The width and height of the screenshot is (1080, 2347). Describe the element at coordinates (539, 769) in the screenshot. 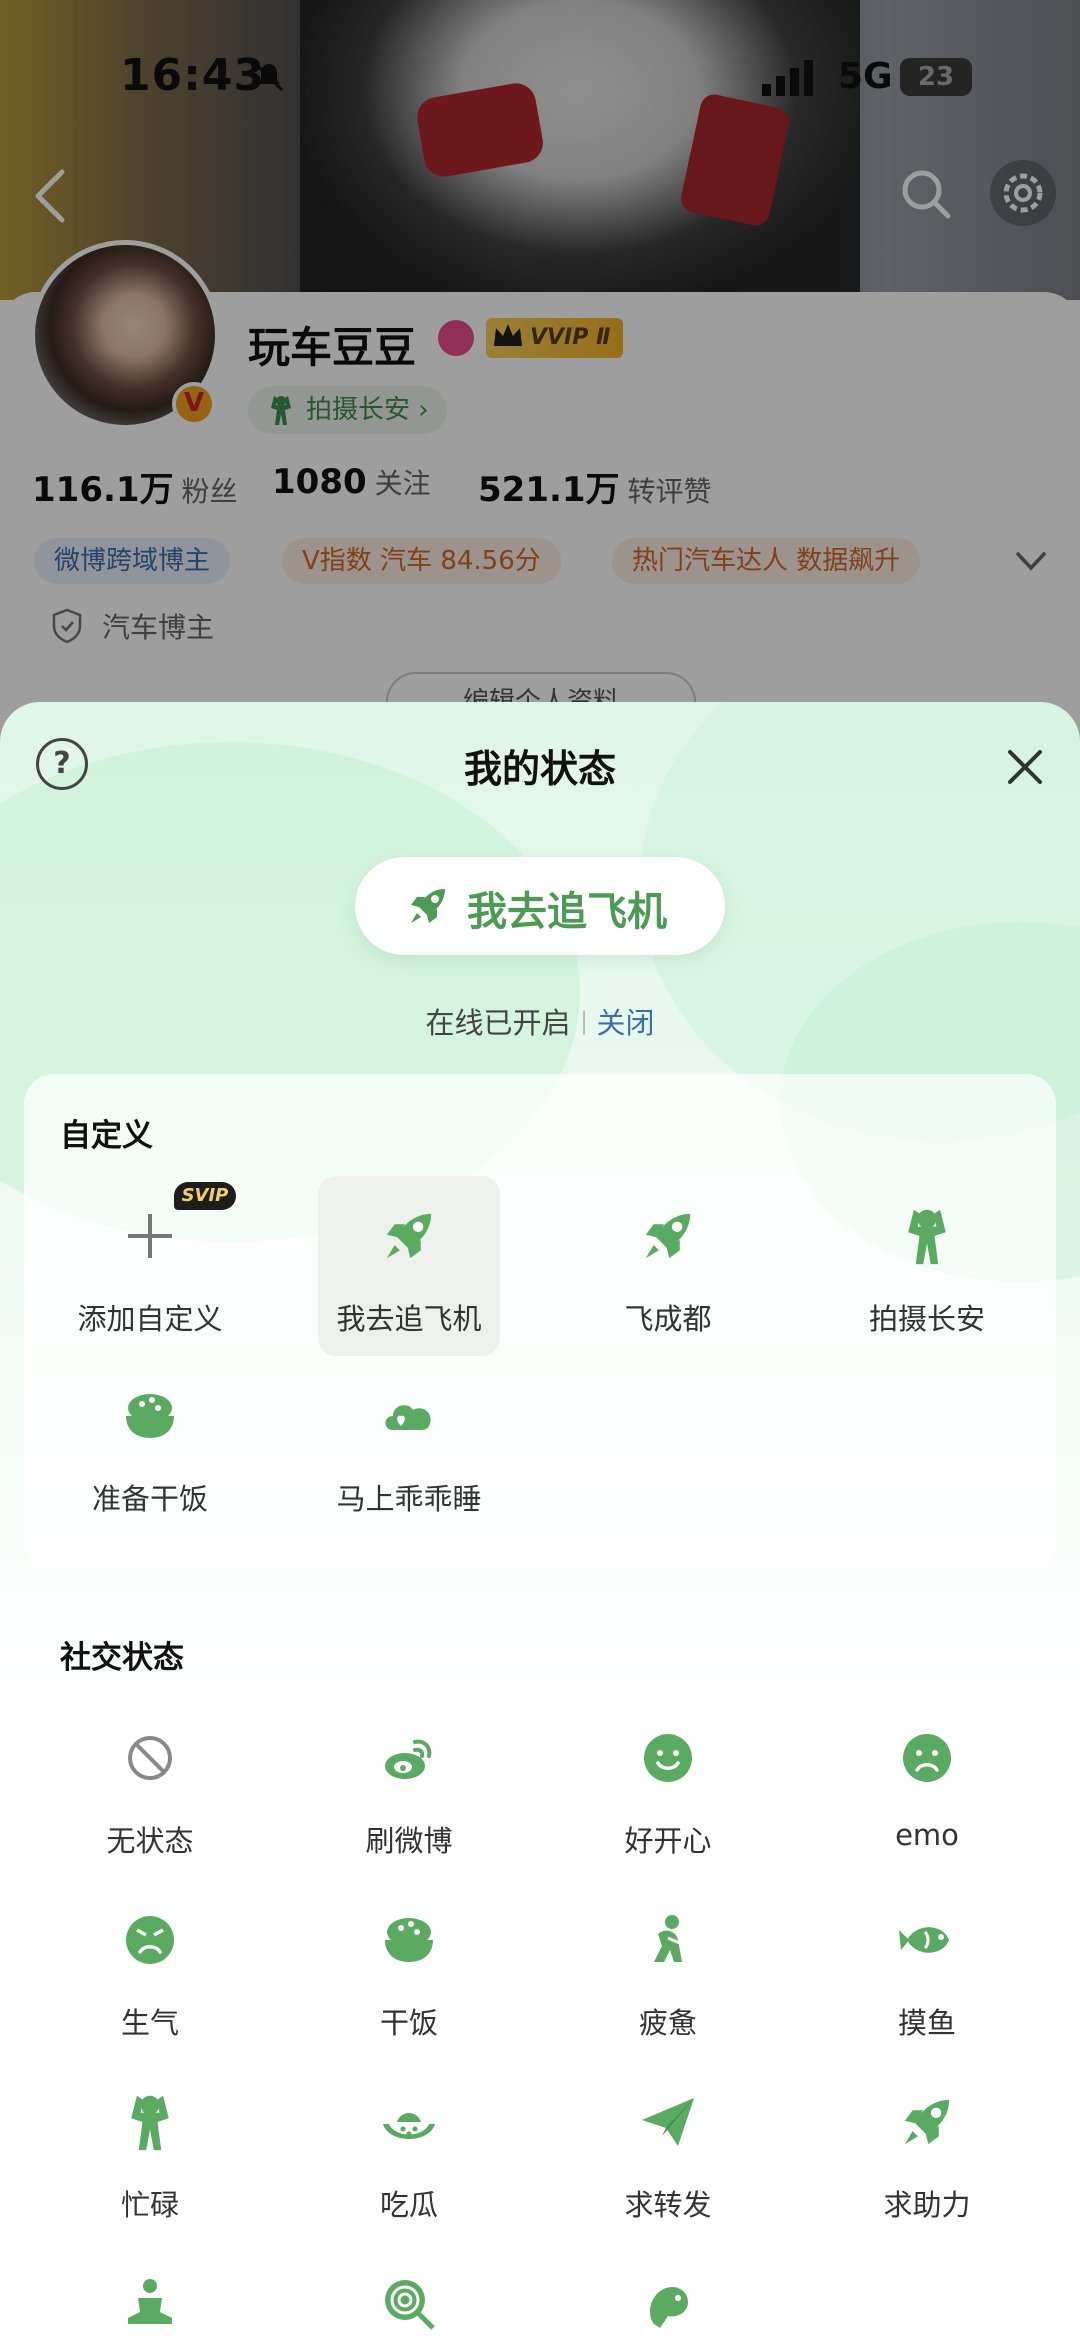

I see `sheet-title: 我的状态` at that location.